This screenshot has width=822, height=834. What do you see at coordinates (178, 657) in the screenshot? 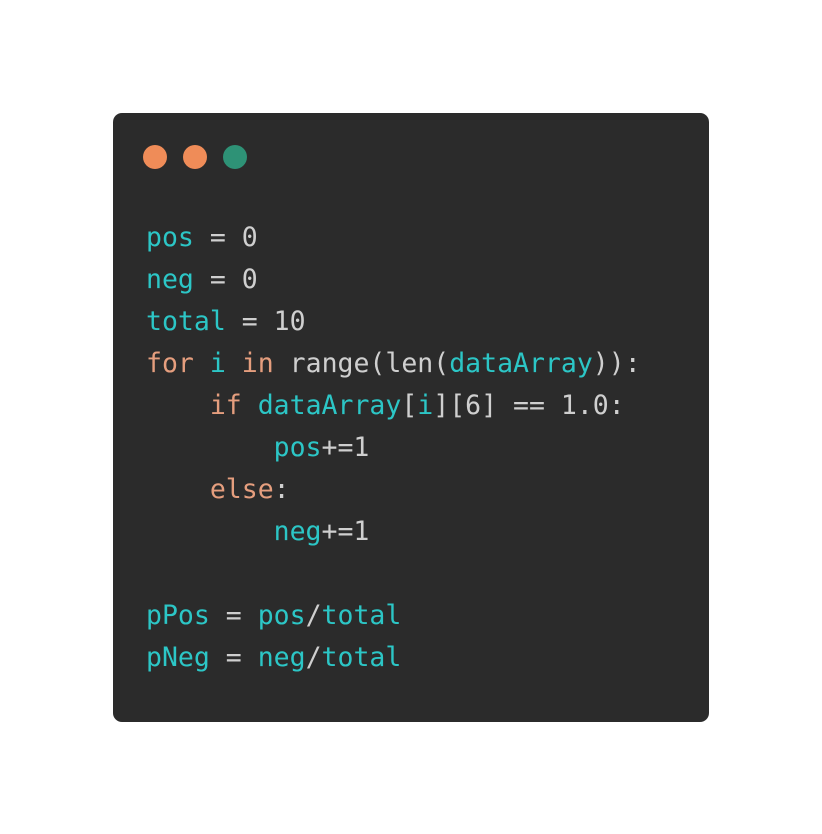
I see `code-token: pNeg` at bounding box center [178, 657].